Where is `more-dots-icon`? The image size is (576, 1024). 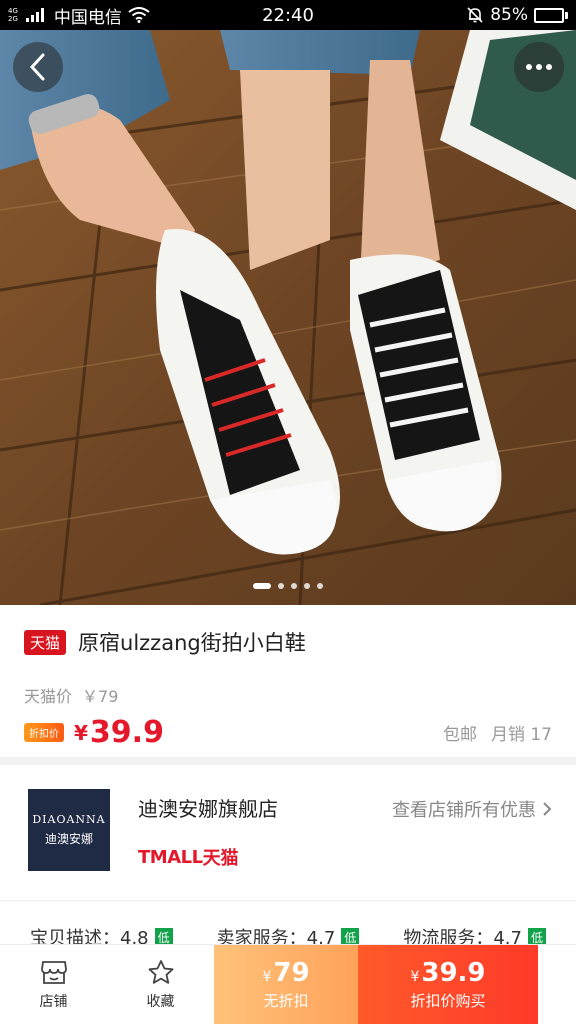 more-dots-icon is located at coordinates (539, 67).